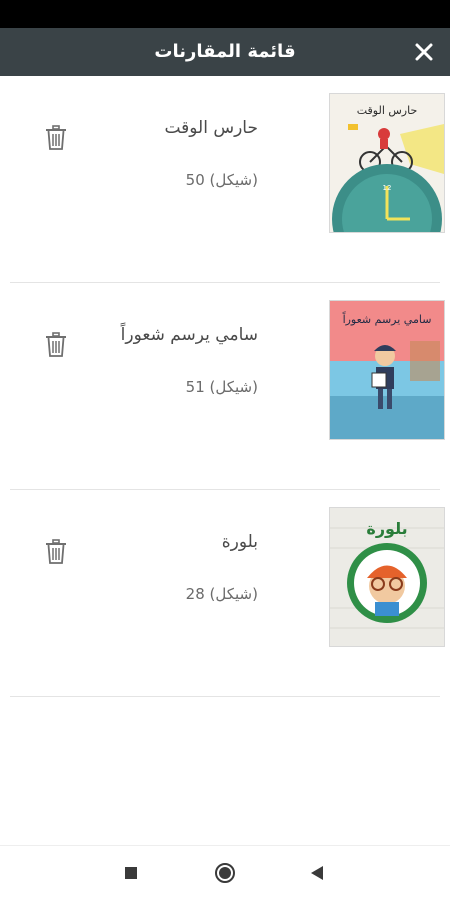 This screenshot has height=900, width=450. I want to click on cover-title: حارس الوقت, so click(387, 110).